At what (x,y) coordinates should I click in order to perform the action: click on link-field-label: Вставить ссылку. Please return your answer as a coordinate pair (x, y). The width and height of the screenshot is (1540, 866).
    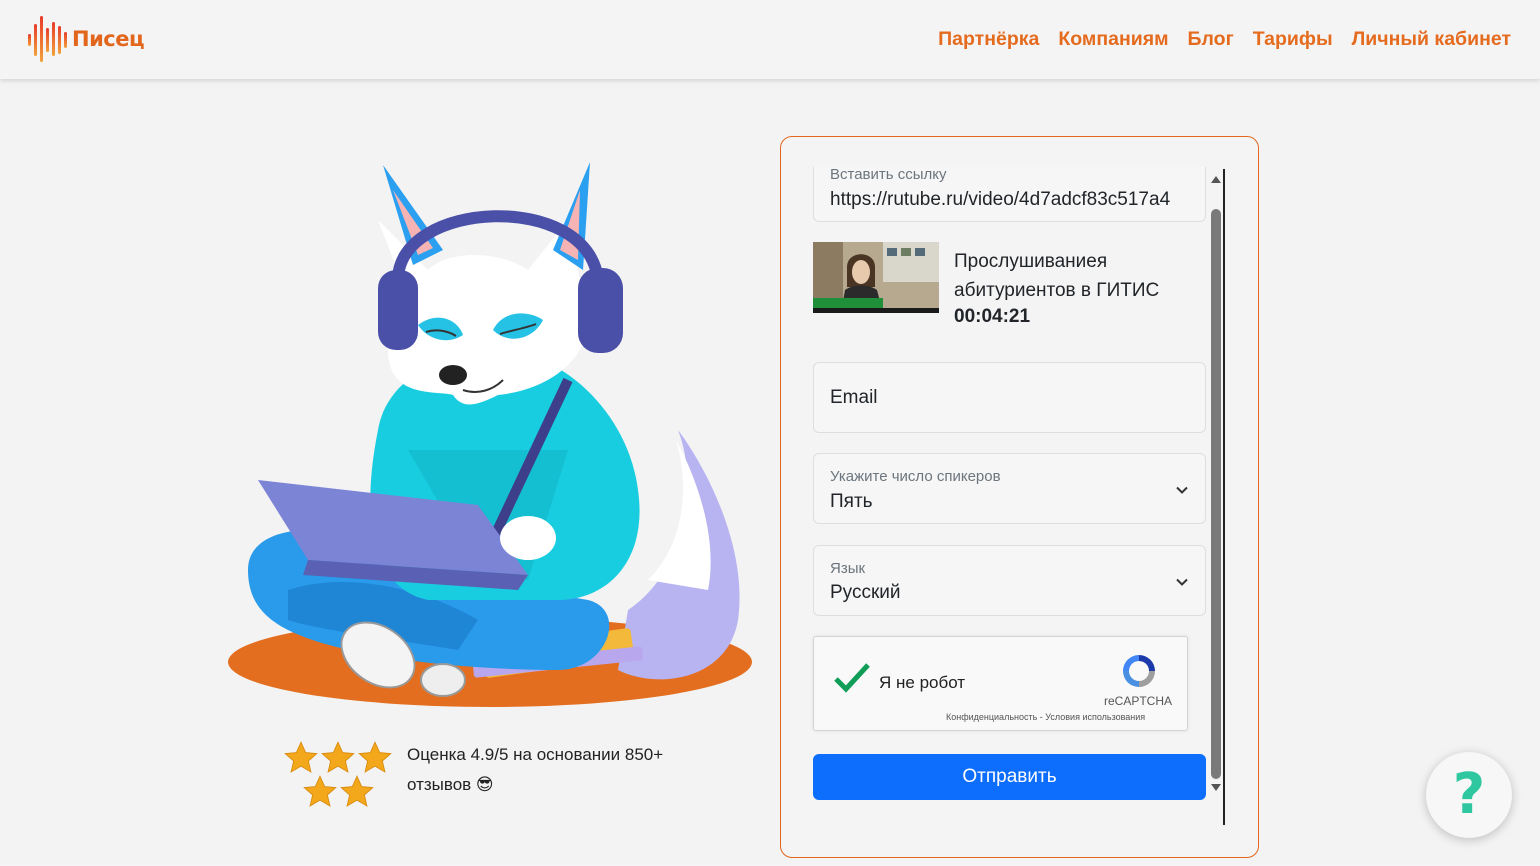
    Looking at the image, I should click on (888, 175).